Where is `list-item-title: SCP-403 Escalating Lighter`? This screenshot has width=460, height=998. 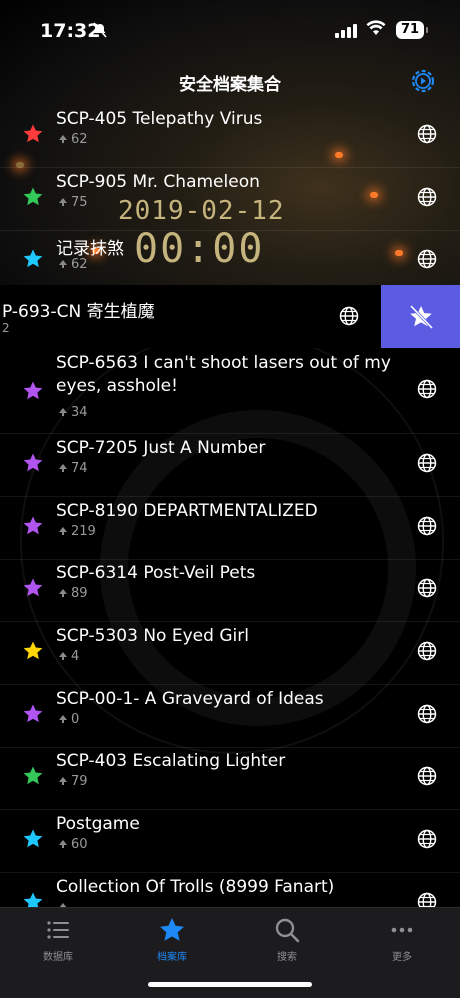 list-item-title: SCP-403 Escalating Lighter is located at coordinates (171, 761).